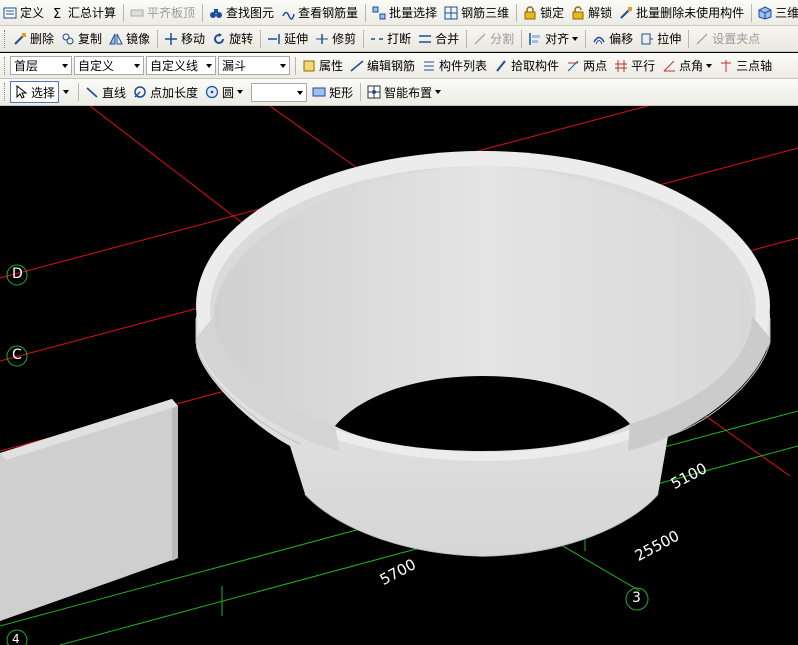 The height and width of the screenshot is (645, 798). I want to click on toolbar1-button-9: 批量删除未使用构件, so click(681, 13).